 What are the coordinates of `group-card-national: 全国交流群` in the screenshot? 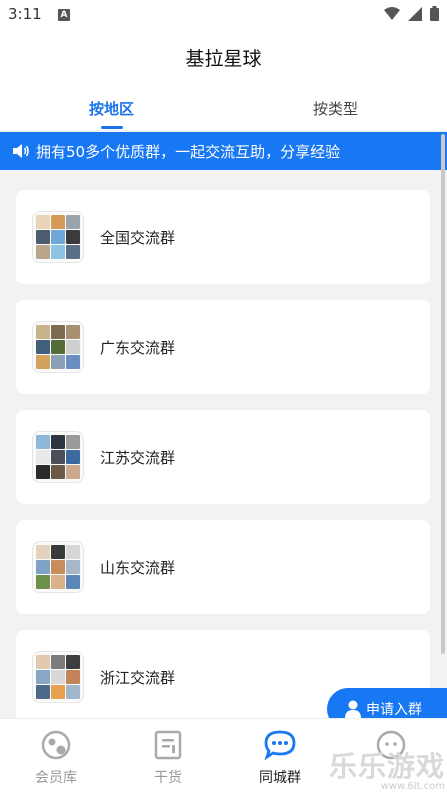 It's located at (223, 237).